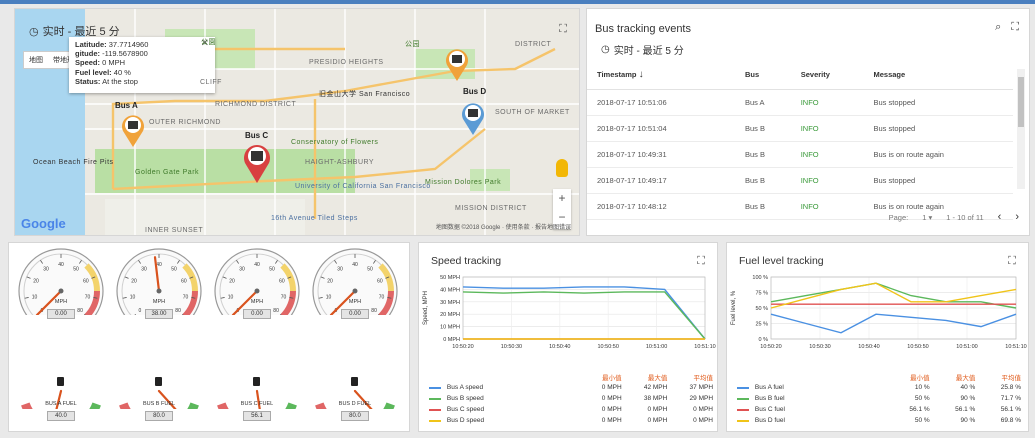  What do you see at coordinates (965, 217) in the screenshot?
I see `pager-range: 1 - 10 of 11` at bounding box center [965, 217].